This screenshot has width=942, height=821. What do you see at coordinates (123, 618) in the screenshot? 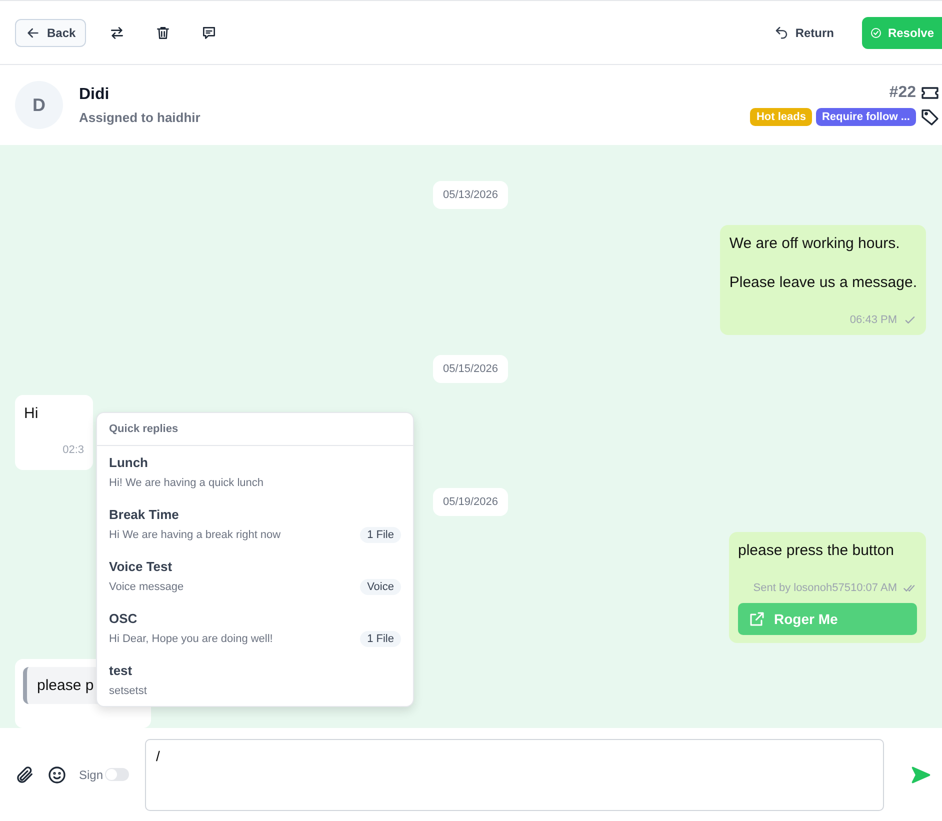
I see `reply-name: OSC` at bounding box center [123, 618].